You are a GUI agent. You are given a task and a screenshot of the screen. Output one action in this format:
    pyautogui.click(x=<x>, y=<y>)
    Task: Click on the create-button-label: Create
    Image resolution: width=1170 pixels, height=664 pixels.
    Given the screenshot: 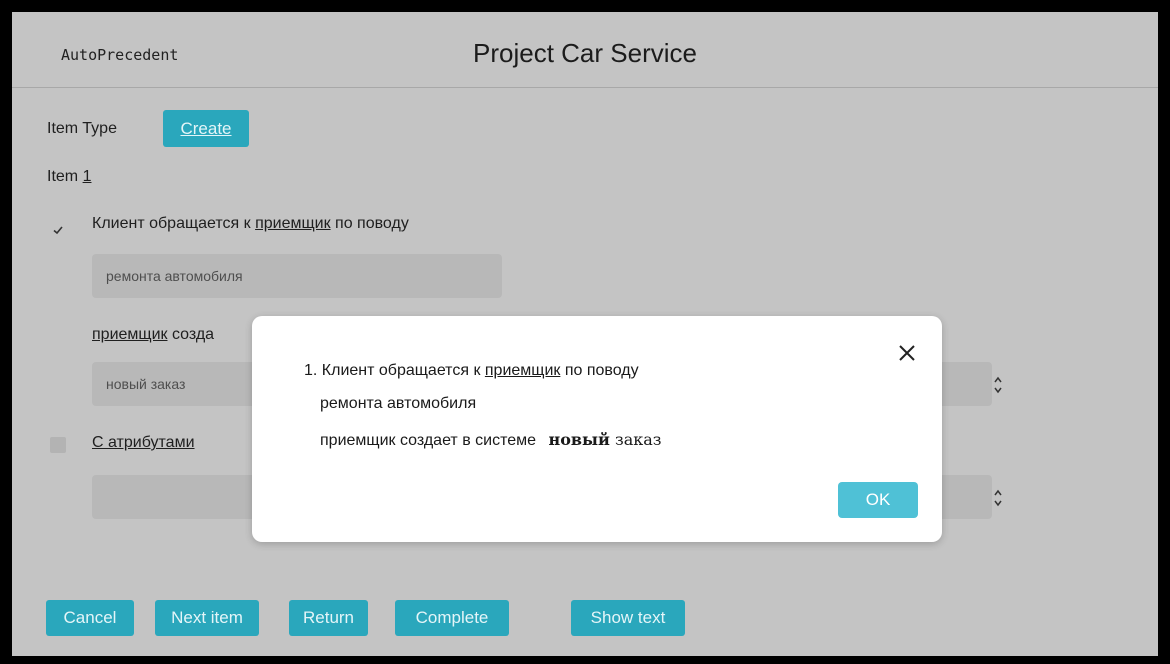 What is the action you would take?
    pyautogui.click(x=206, y=128)
    